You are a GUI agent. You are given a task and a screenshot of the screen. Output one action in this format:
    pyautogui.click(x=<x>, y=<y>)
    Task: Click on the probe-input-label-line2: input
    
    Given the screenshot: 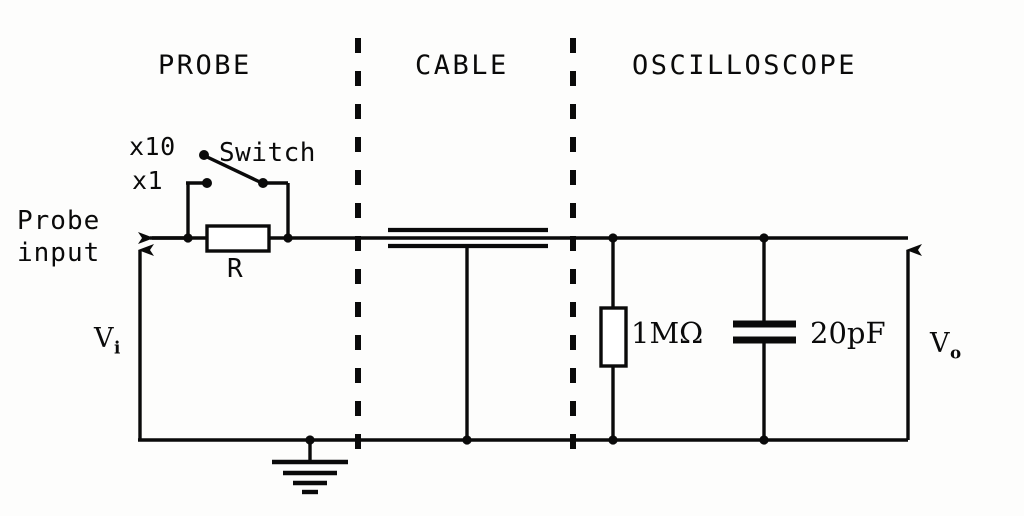 What is the action you would take?
    pyautogui.click(x=59, y=253)
    